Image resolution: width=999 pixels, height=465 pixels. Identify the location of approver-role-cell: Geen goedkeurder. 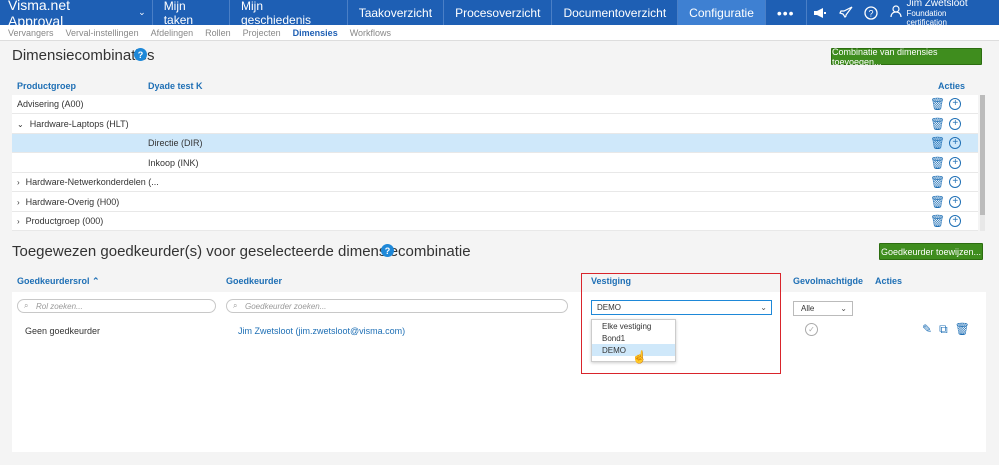
(63, 331).